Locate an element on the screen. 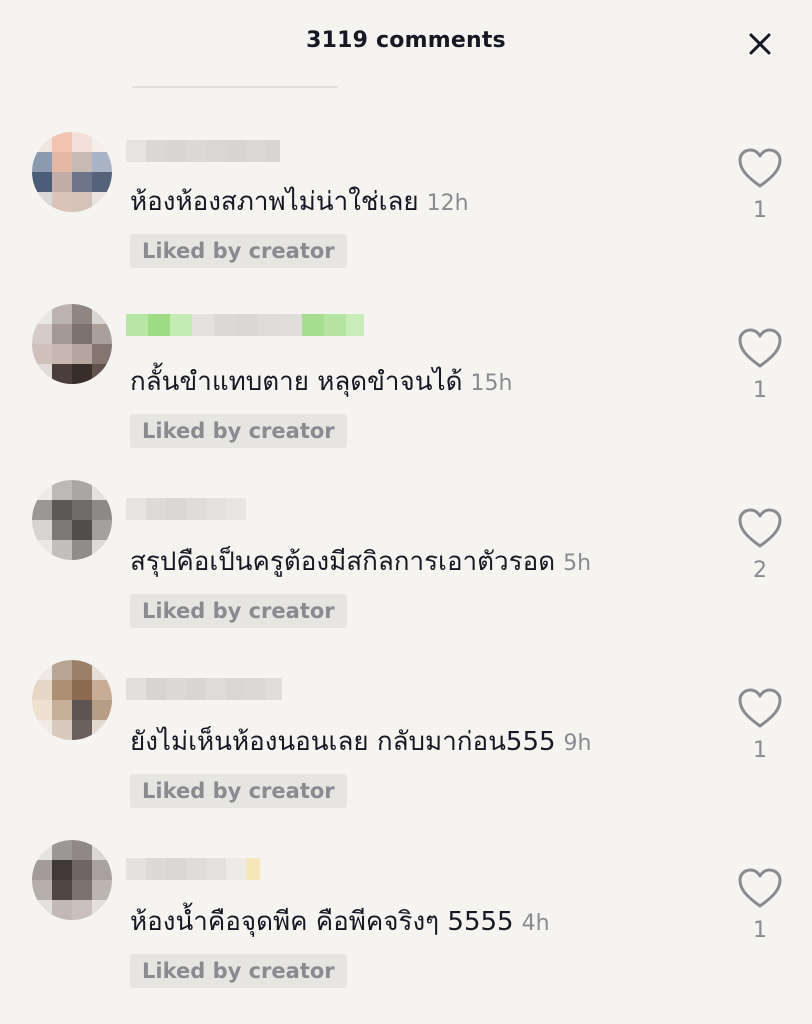 This screenshot has width=812, height=1024. like-column: 2 is located at coordinates (760, 544).